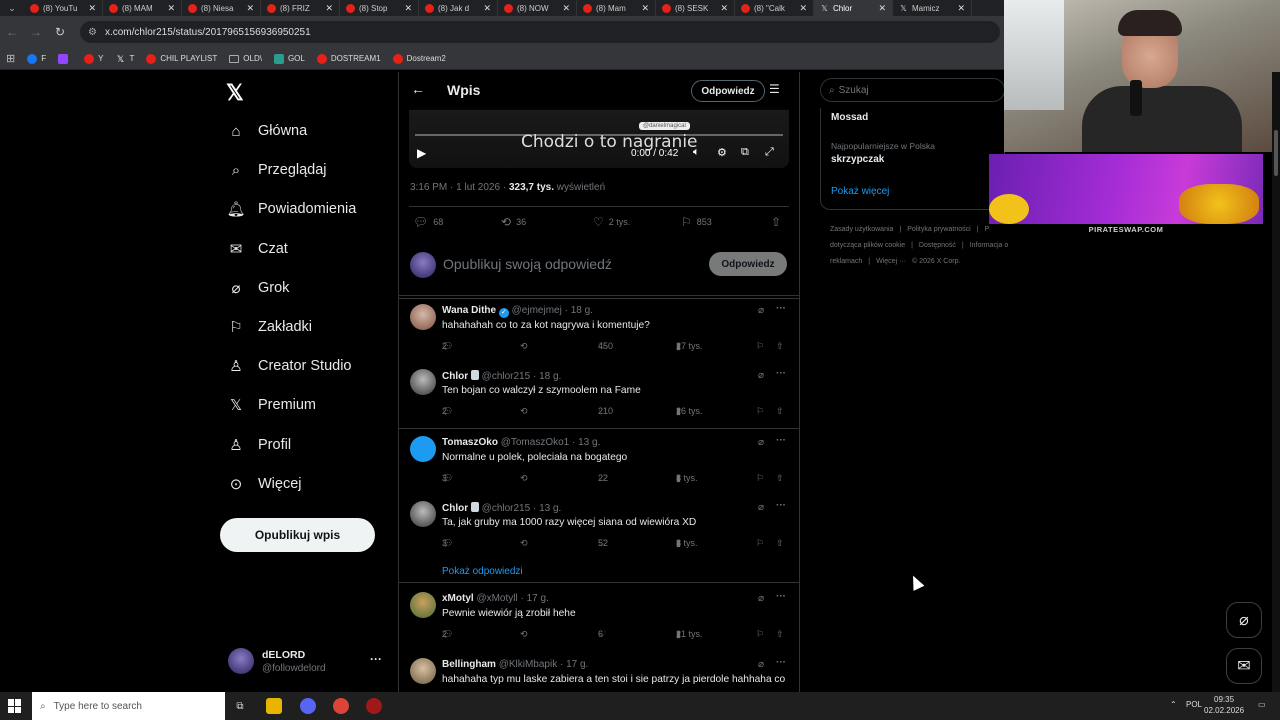 This screenshot has width=1280, height=720. What do you see at coordinates (235, 93) in the screenshot?
I see `x-logo-icon: 𝕏` at bounding box center [235, 93].